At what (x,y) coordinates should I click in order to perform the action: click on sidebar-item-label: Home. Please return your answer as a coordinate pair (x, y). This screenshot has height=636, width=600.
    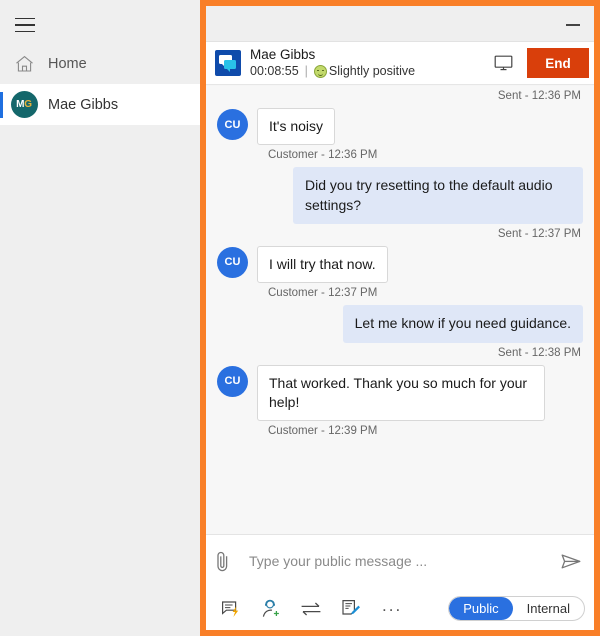
    Looking at the image, I should click on (67, 63).